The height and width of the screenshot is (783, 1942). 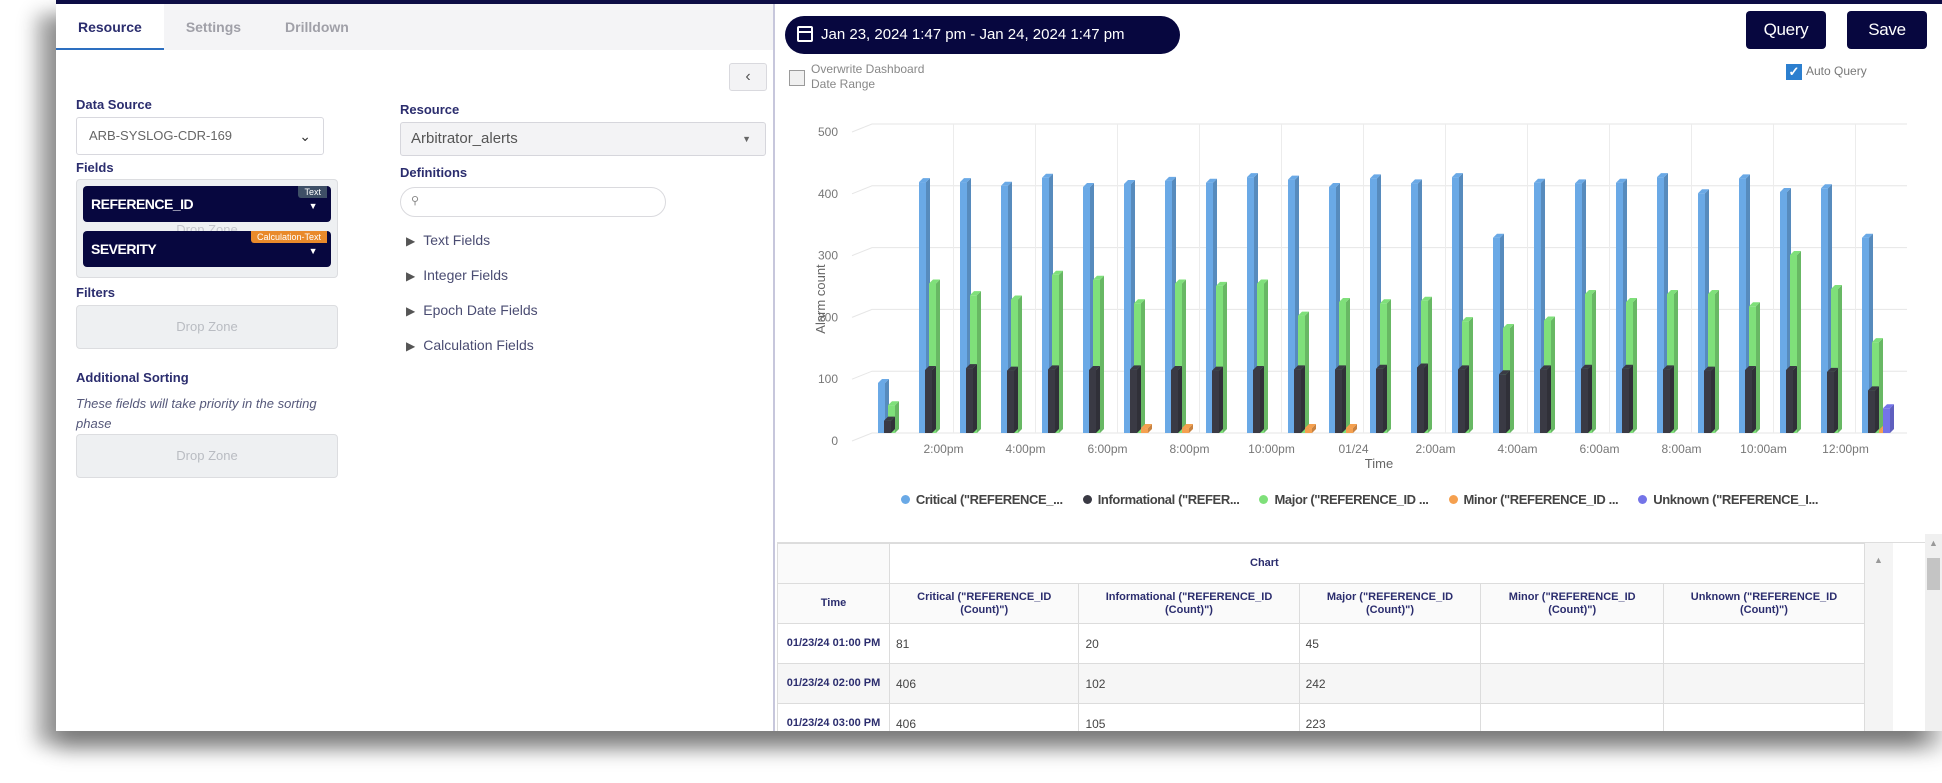 I want to click on query-button: Query, so click(x=1786, y=30).